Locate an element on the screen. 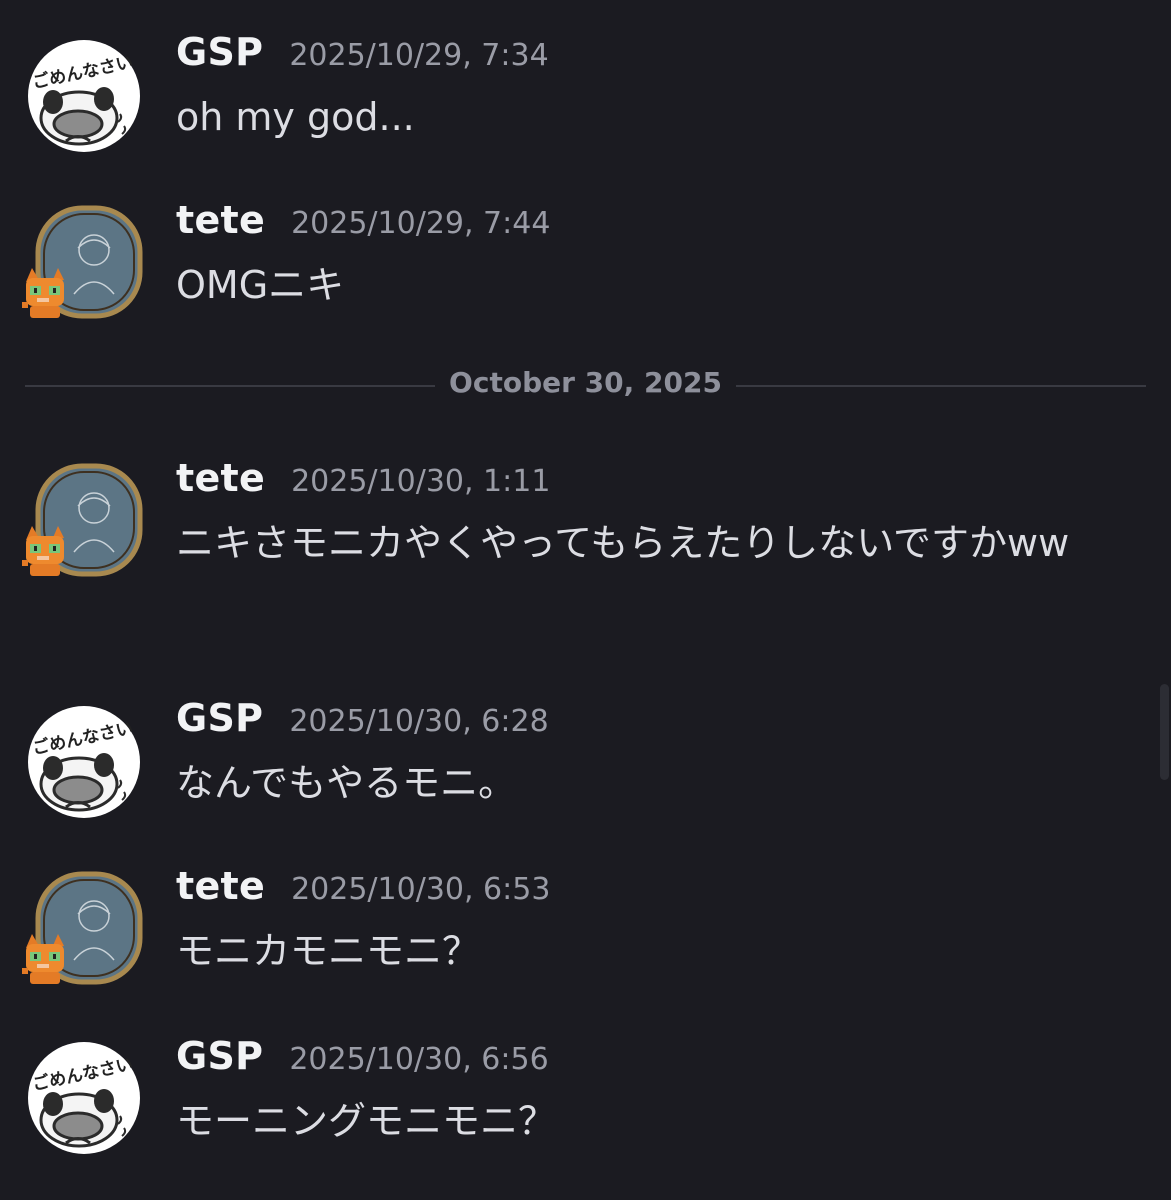 This screenshot has height=1200, width=1171. message-timestamp: 2025/10/30, 6:53 is located at coordinates (421, 889).